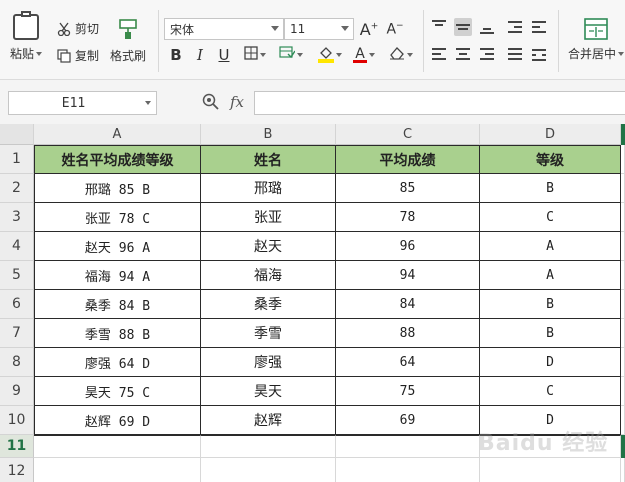 This screenshot has height=482, width=625. Describe the element at coordinates (117, 246) in the screenshot. I see `table-cell: 赵天 96 A` at that location.